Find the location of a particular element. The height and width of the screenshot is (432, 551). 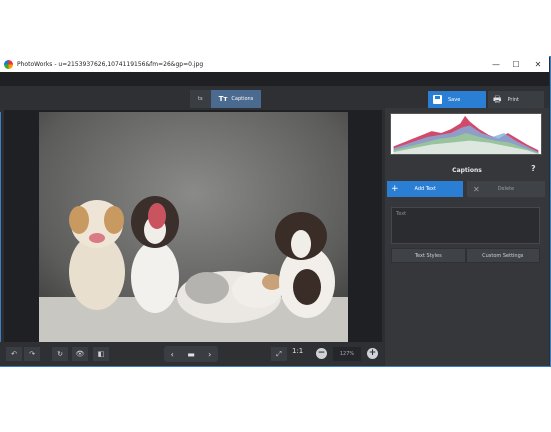

tab-effects-label: ts is located at coordinates (200, 99).